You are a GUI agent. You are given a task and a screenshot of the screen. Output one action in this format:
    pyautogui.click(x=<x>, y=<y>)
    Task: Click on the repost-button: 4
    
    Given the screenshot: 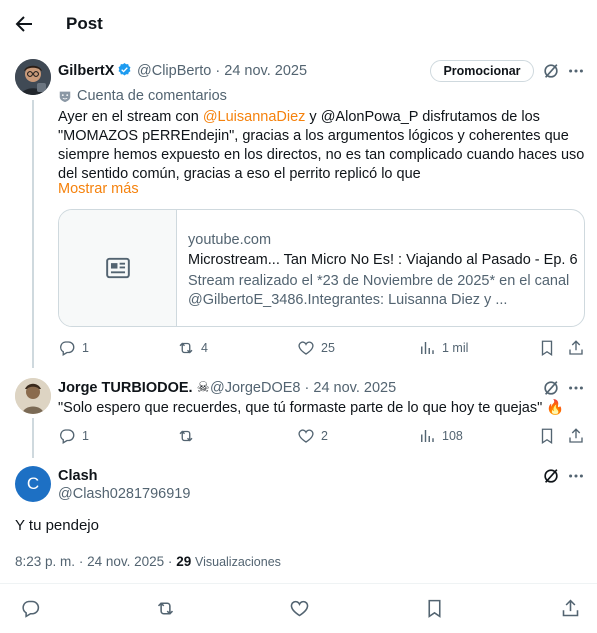 What is the action you would take?
    pyautogui.click(x=192, y=348)
    